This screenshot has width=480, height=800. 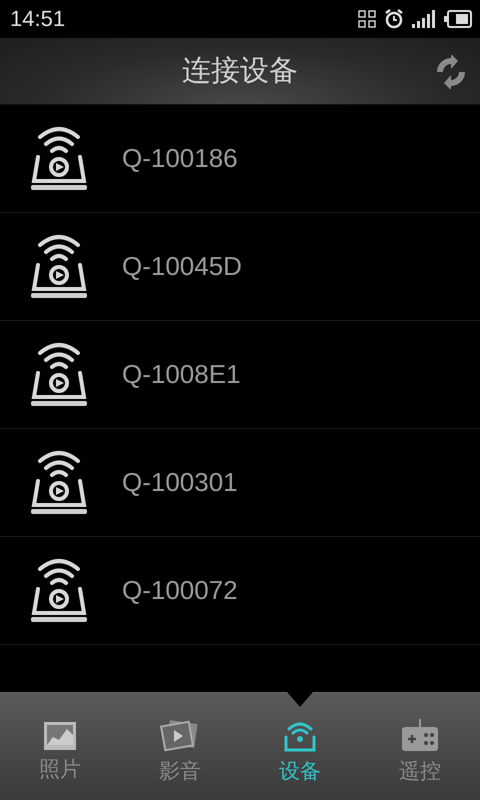 What do you see at coordinates (240, 70) in the screenshot?
I see `page-title: 连接设备` at bounding box center [240, 70].